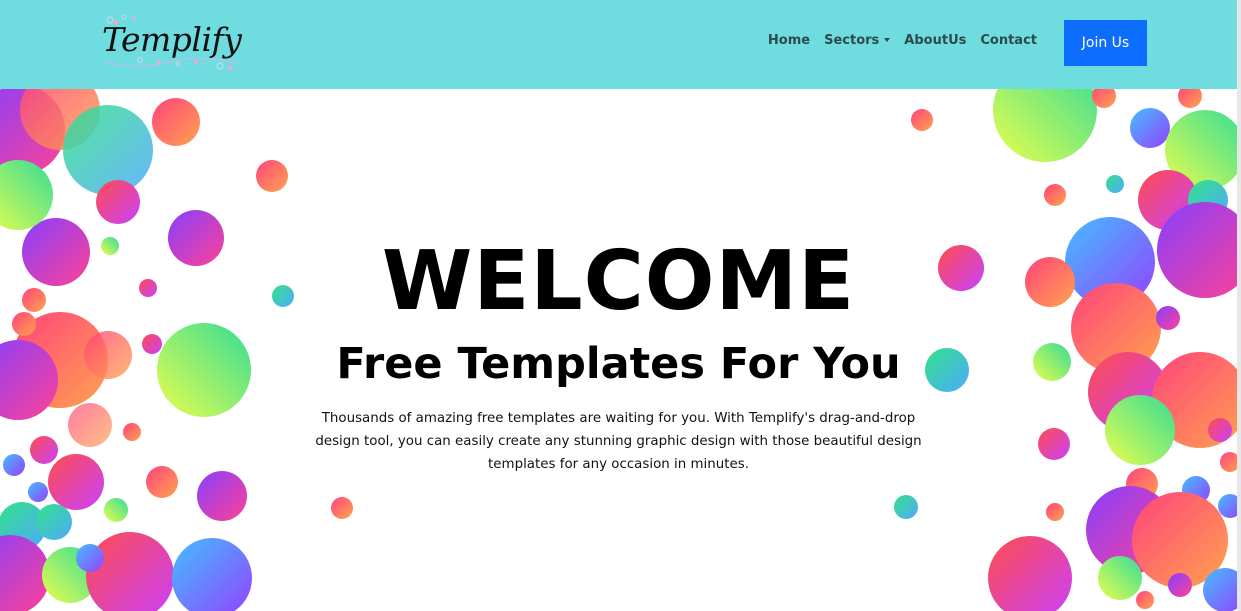 The height and width of the screenshot is (611, 1241). Describe the element at coordinates (618, 364) in the screenshot. I see `hero-subtitle: Free Templates For You` at that location.